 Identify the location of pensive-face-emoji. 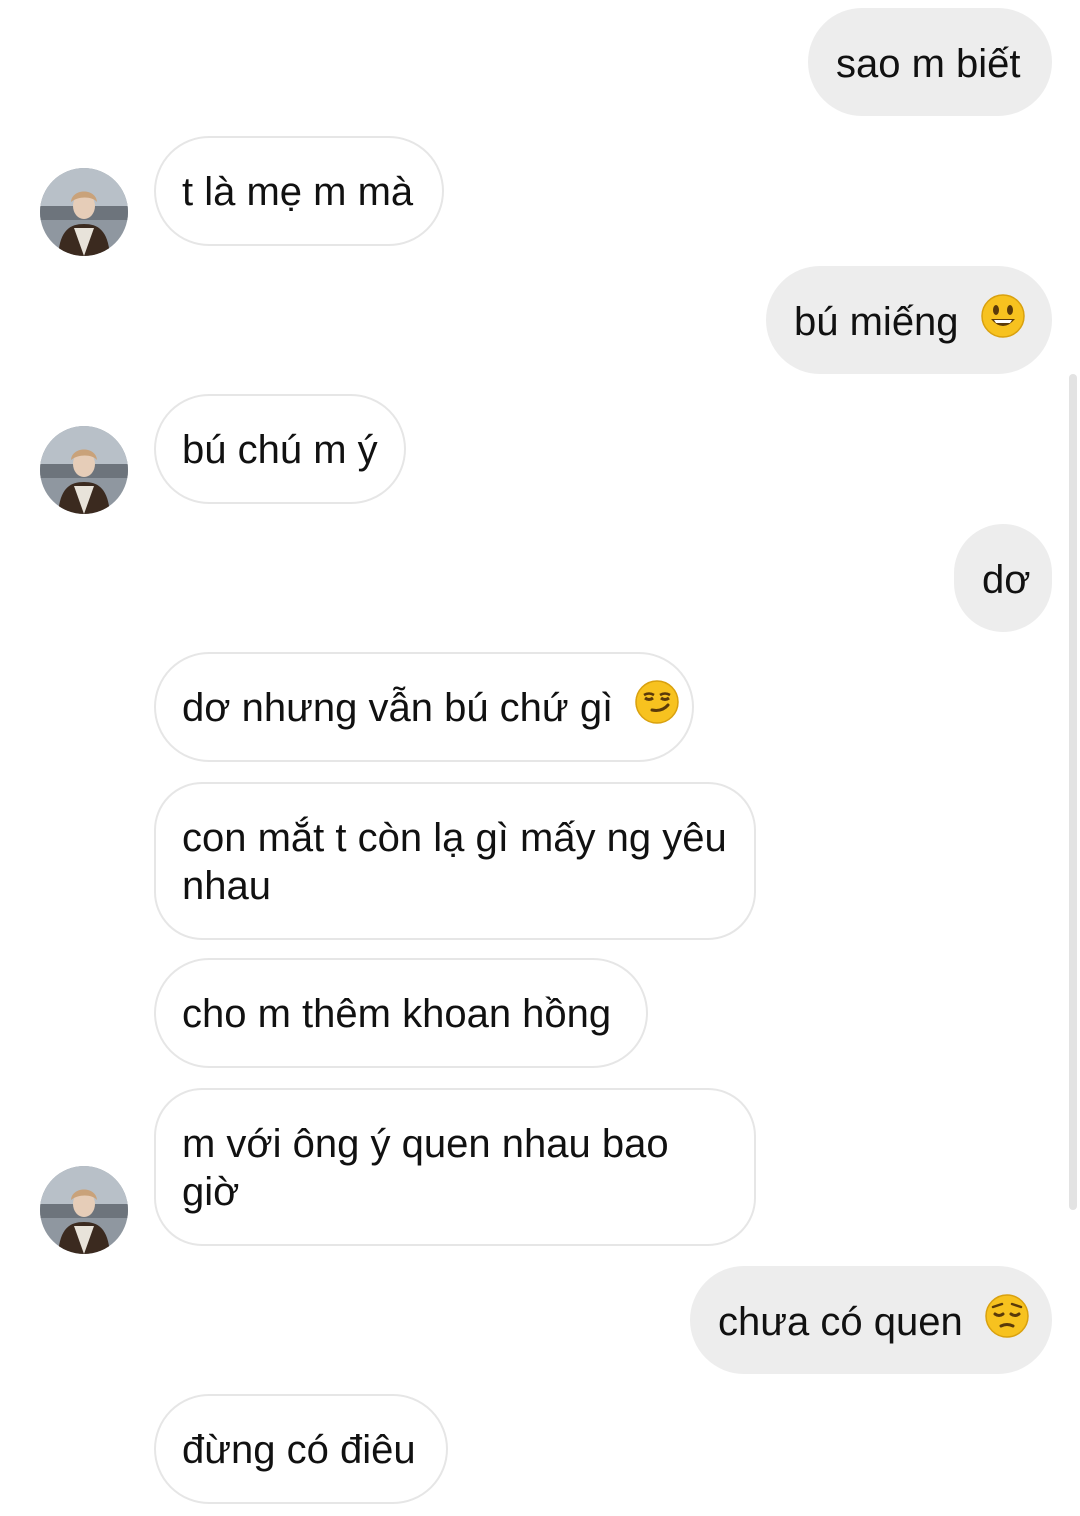
(1007, 1321).